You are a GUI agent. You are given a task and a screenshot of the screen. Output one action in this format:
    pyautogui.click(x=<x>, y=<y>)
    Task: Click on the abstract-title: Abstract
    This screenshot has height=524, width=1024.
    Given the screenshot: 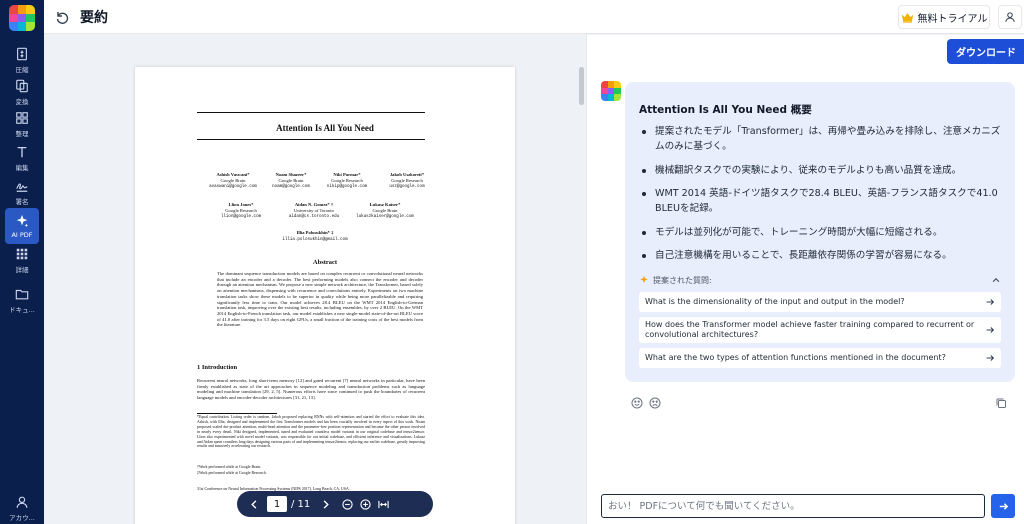 What is the action you would take?
    pyautogui.click(x=325, y=262)
    